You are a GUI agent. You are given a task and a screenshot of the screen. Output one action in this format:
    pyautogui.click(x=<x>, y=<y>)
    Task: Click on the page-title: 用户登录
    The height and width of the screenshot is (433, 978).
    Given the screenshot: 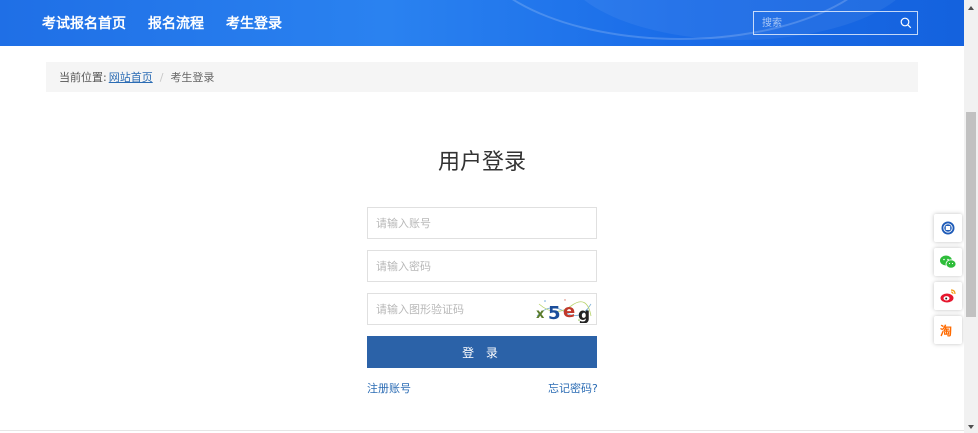 What is the action you would take?
    pyautogui.click(x=481, y=162)
    